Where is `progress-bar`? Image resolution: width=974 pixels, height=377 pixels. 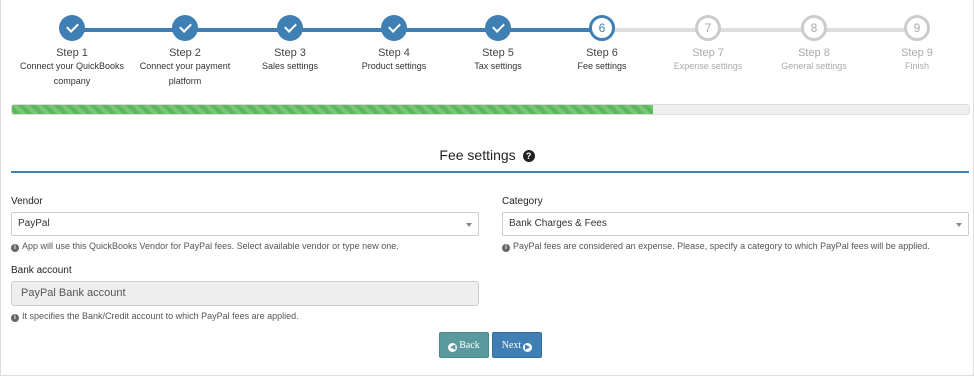
progress-bar is located at coordinates (490, 109).